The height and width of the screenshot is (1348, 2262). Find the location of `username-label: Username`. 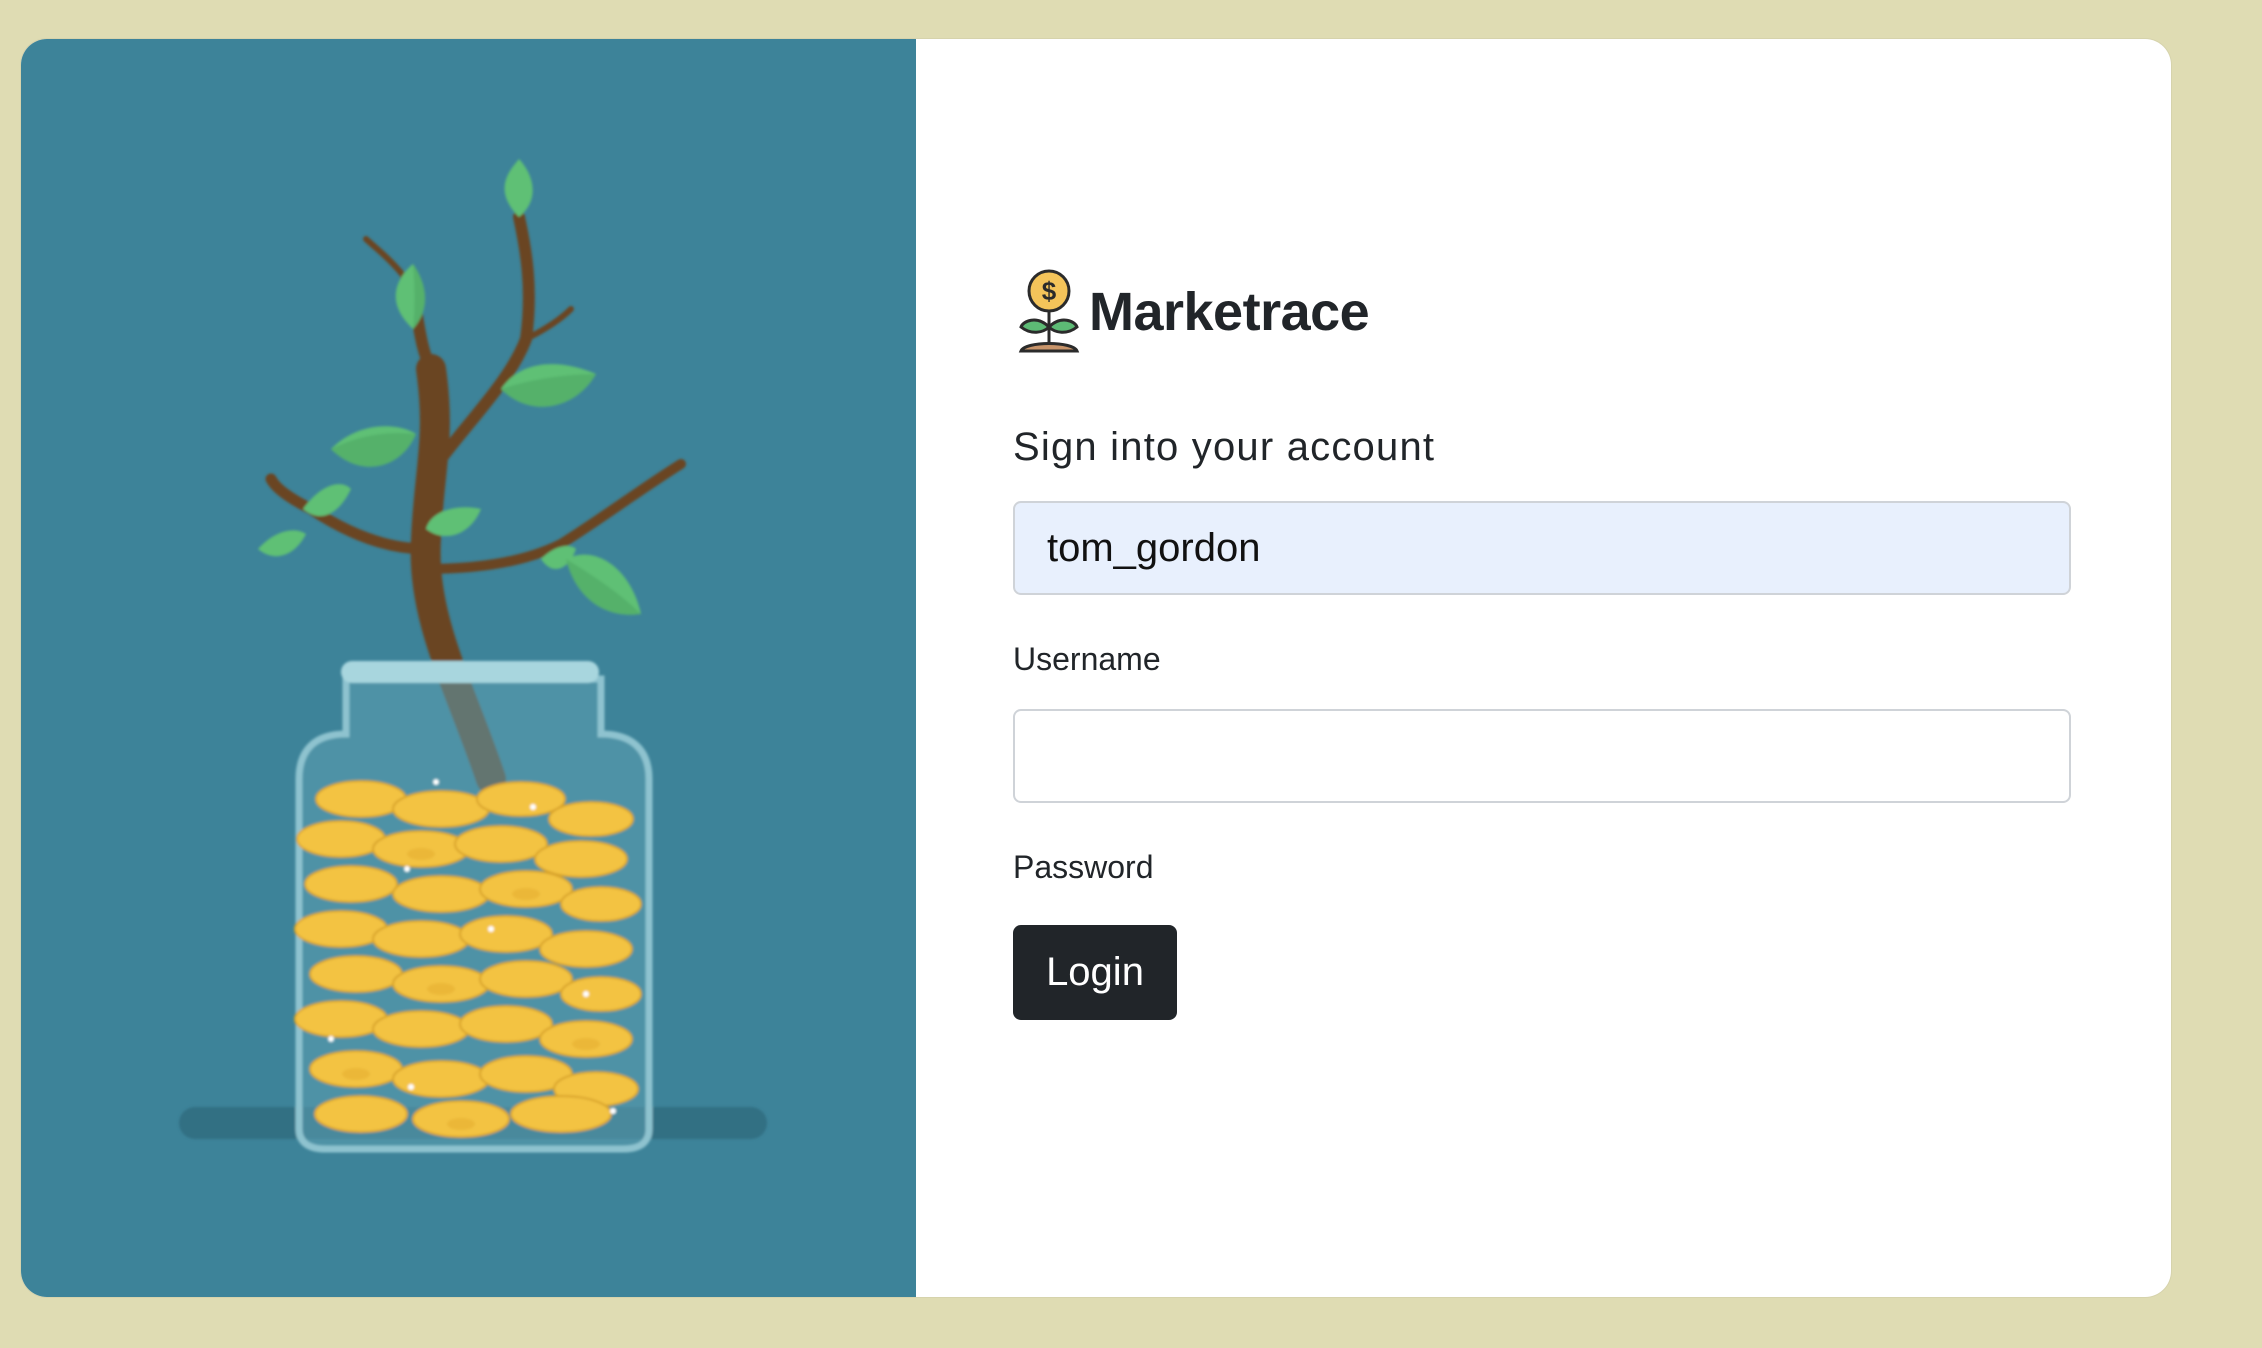

username-label: Username is located at coordinates (1087, 659).